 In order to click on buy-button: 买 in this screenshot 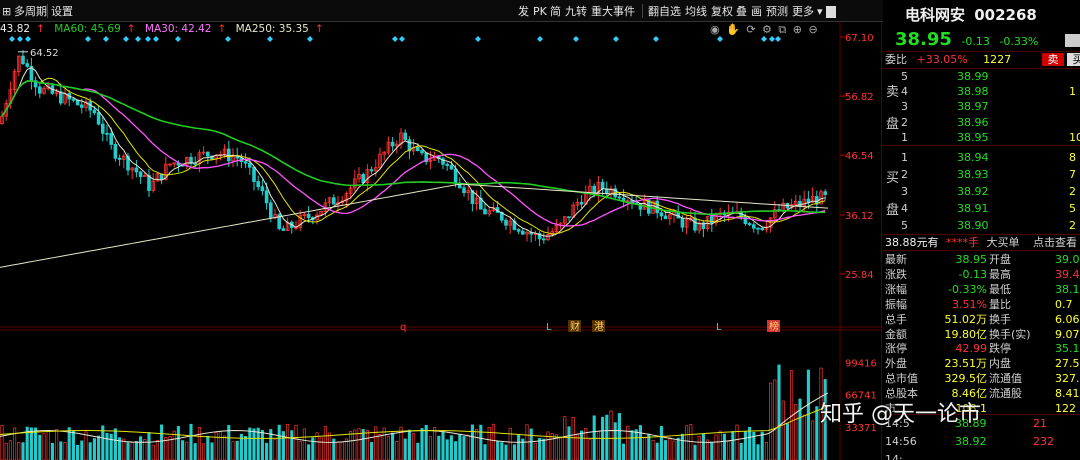, I will do `click(1073, 59)`.